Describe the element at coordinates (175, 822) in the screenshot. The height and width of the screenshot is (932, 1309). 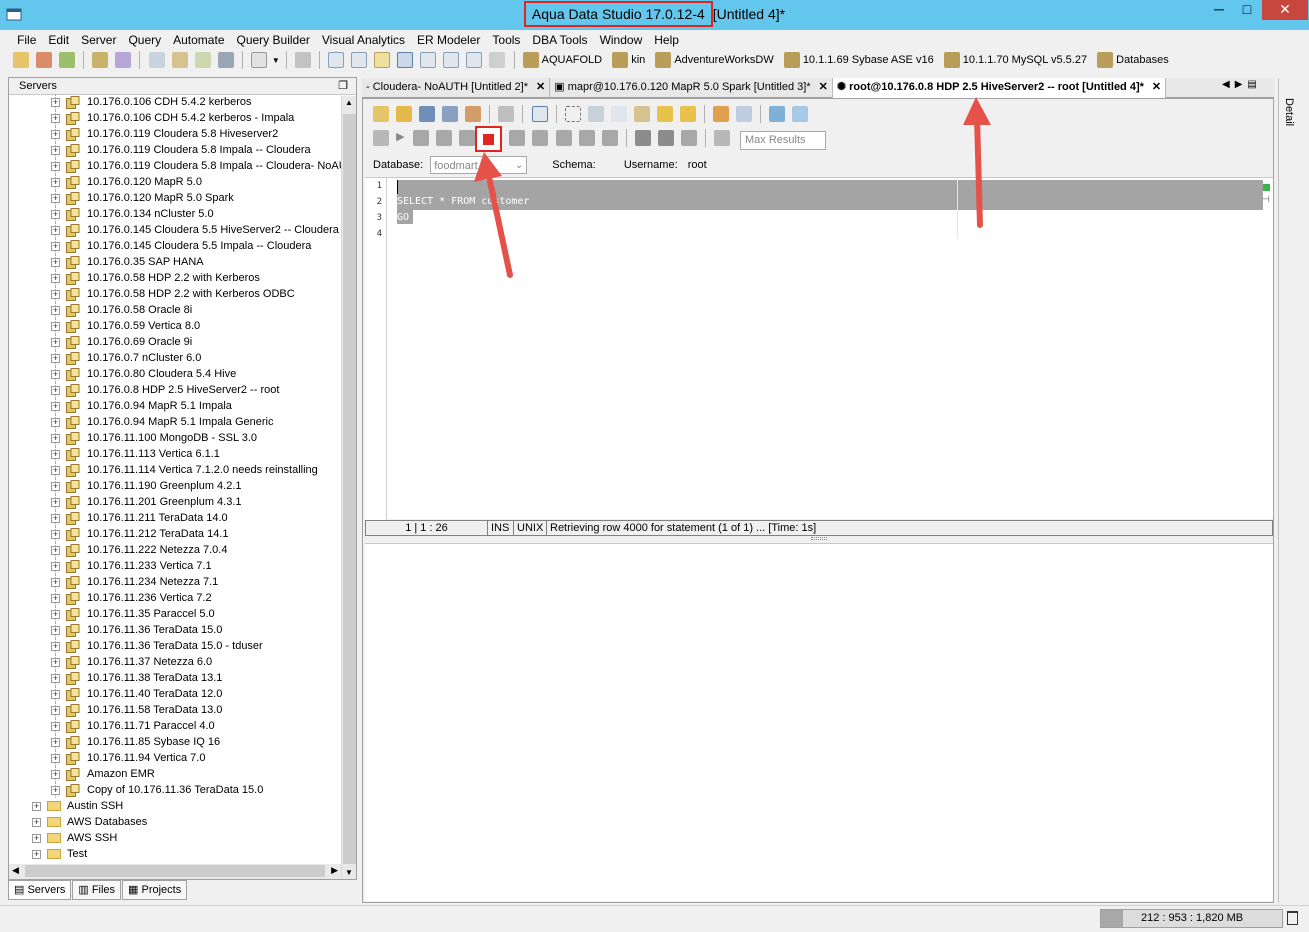
I see `tree-folder-item: + AWS Databases` at that location.